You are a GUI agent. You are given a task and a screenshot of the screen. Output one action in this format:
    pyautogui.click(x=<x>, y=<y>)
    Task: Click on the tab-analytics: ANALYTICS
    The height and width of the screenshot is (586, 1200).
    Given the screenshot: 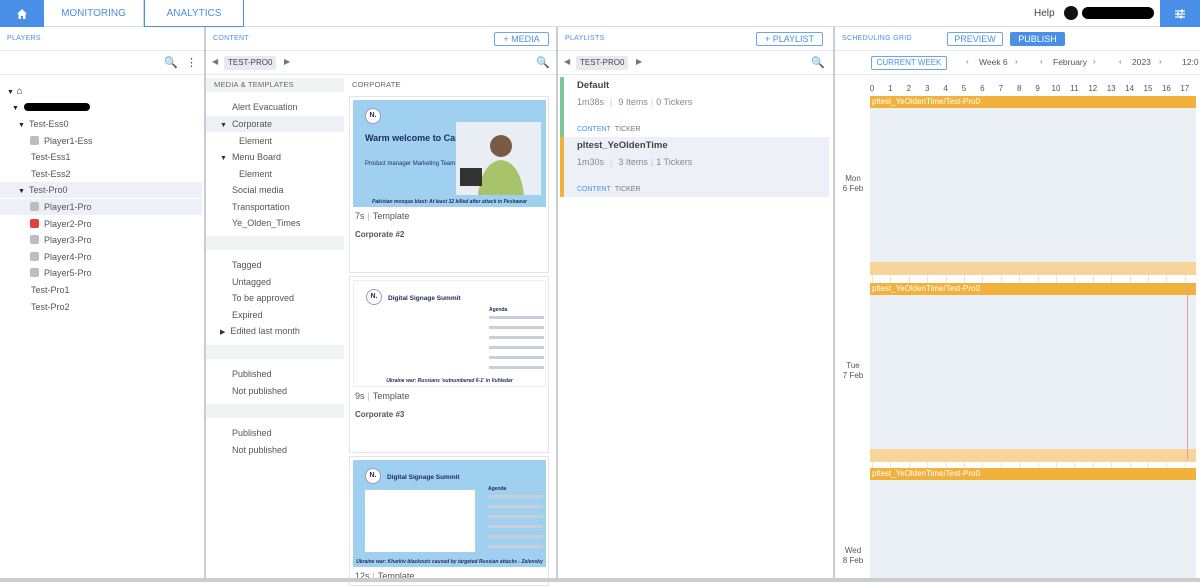 What is the action you would take?
    pyautogui.click(x=194, y=13)
    